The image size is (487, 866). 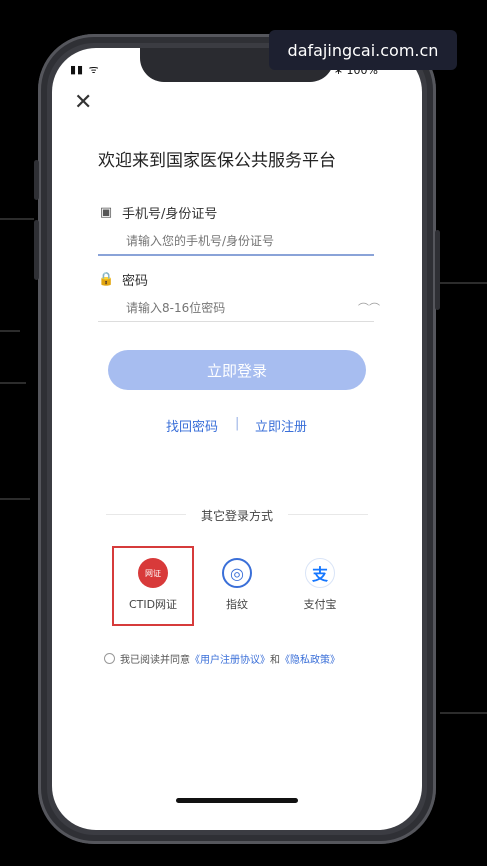 I want to click on ctid-label: CTID网证, so click(x=153, y=604).